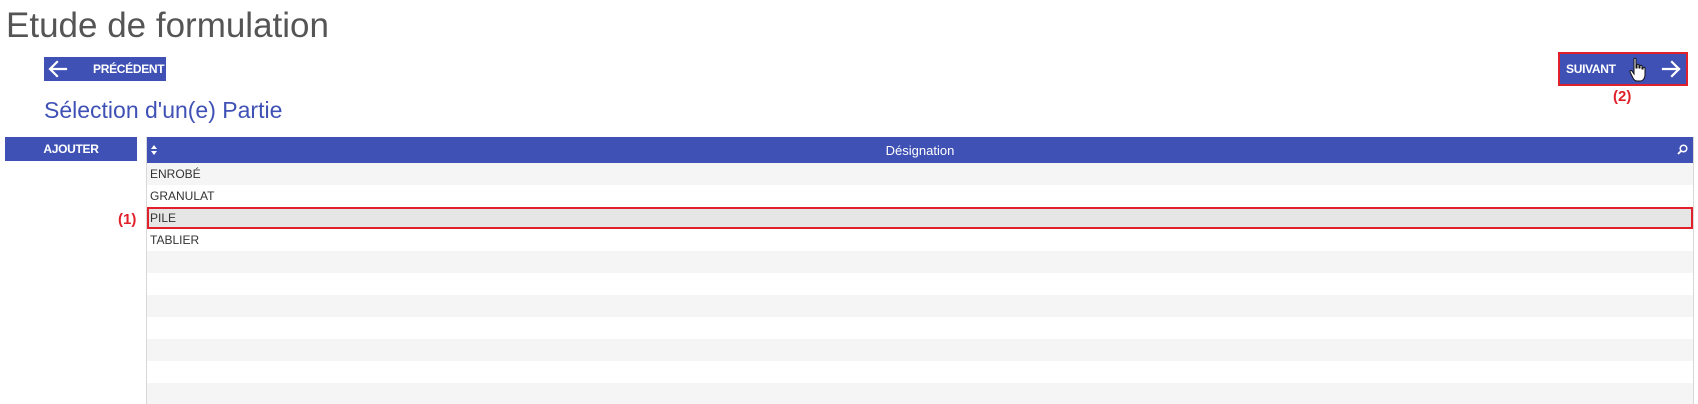 This screenshot has height=404, width=1698. I want to click on arrow-left-icon, so click(58, 69).